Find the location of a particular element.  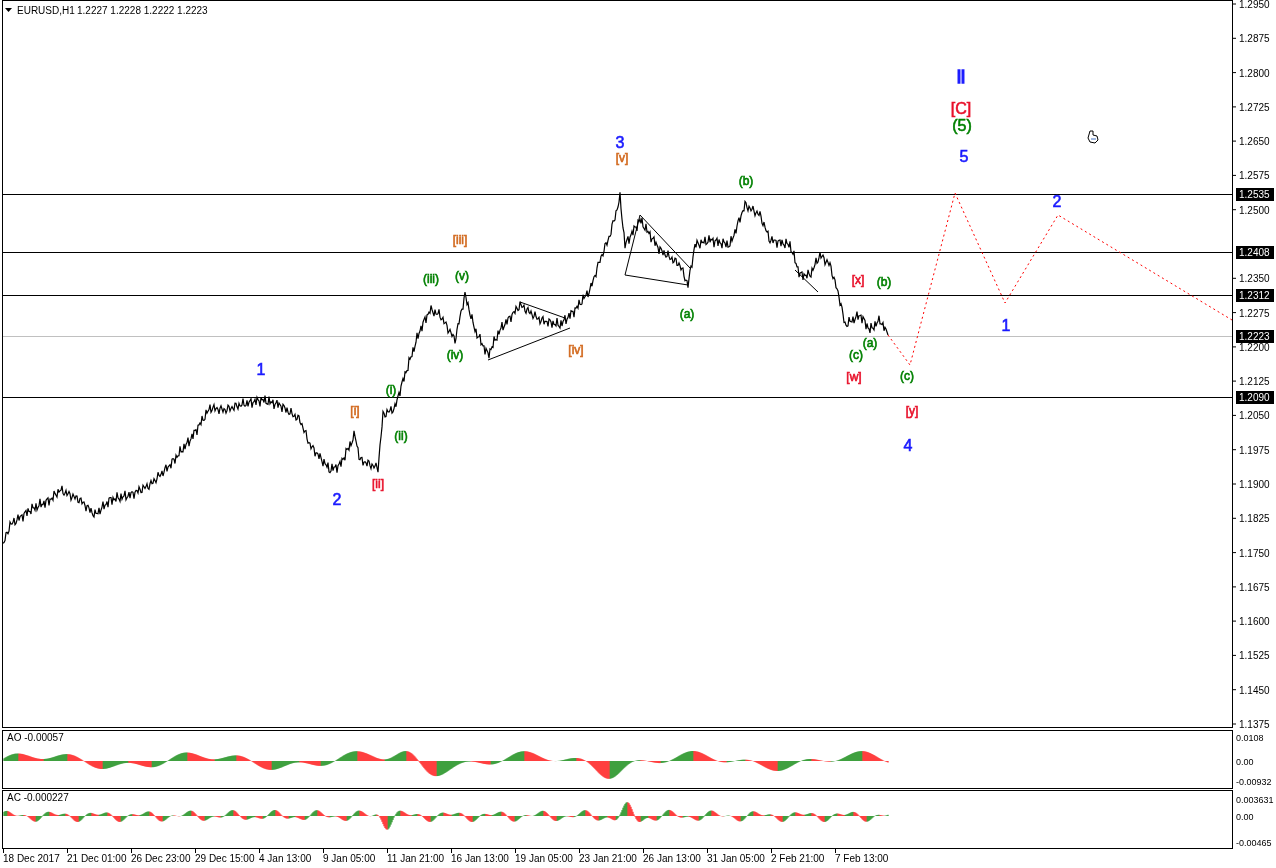

indicator-tick: 0.0108 is located at coordinates (1250, 738).